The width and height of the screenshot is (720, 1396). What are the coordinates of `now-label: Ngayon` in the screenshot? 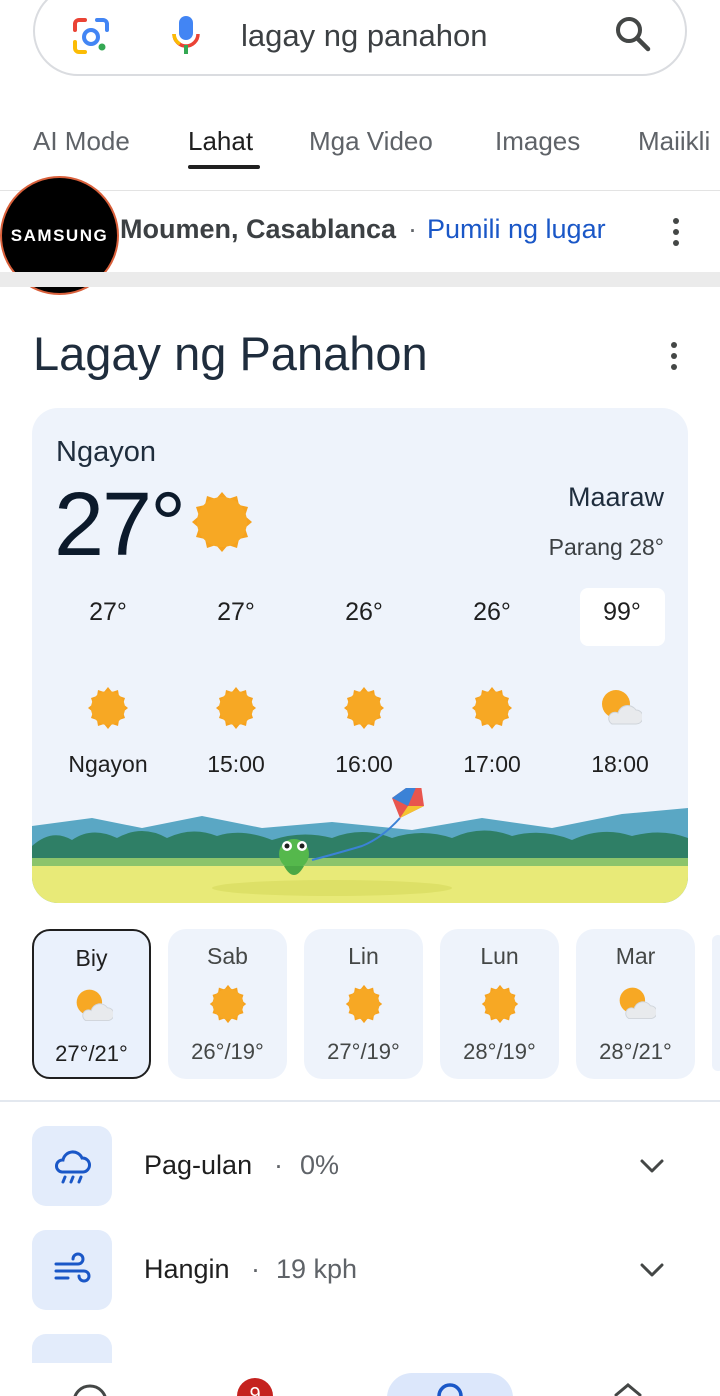 It's located at (106, 452).